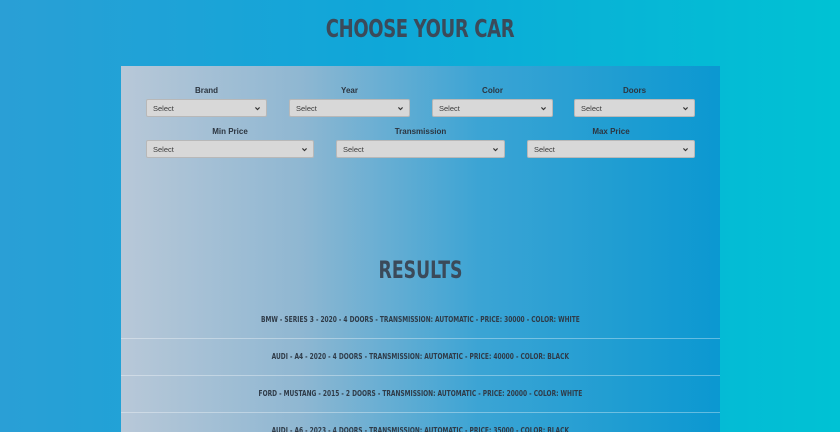 The image size is (840, 432). I want to click on year-select-value: Select, so click(306, 108).